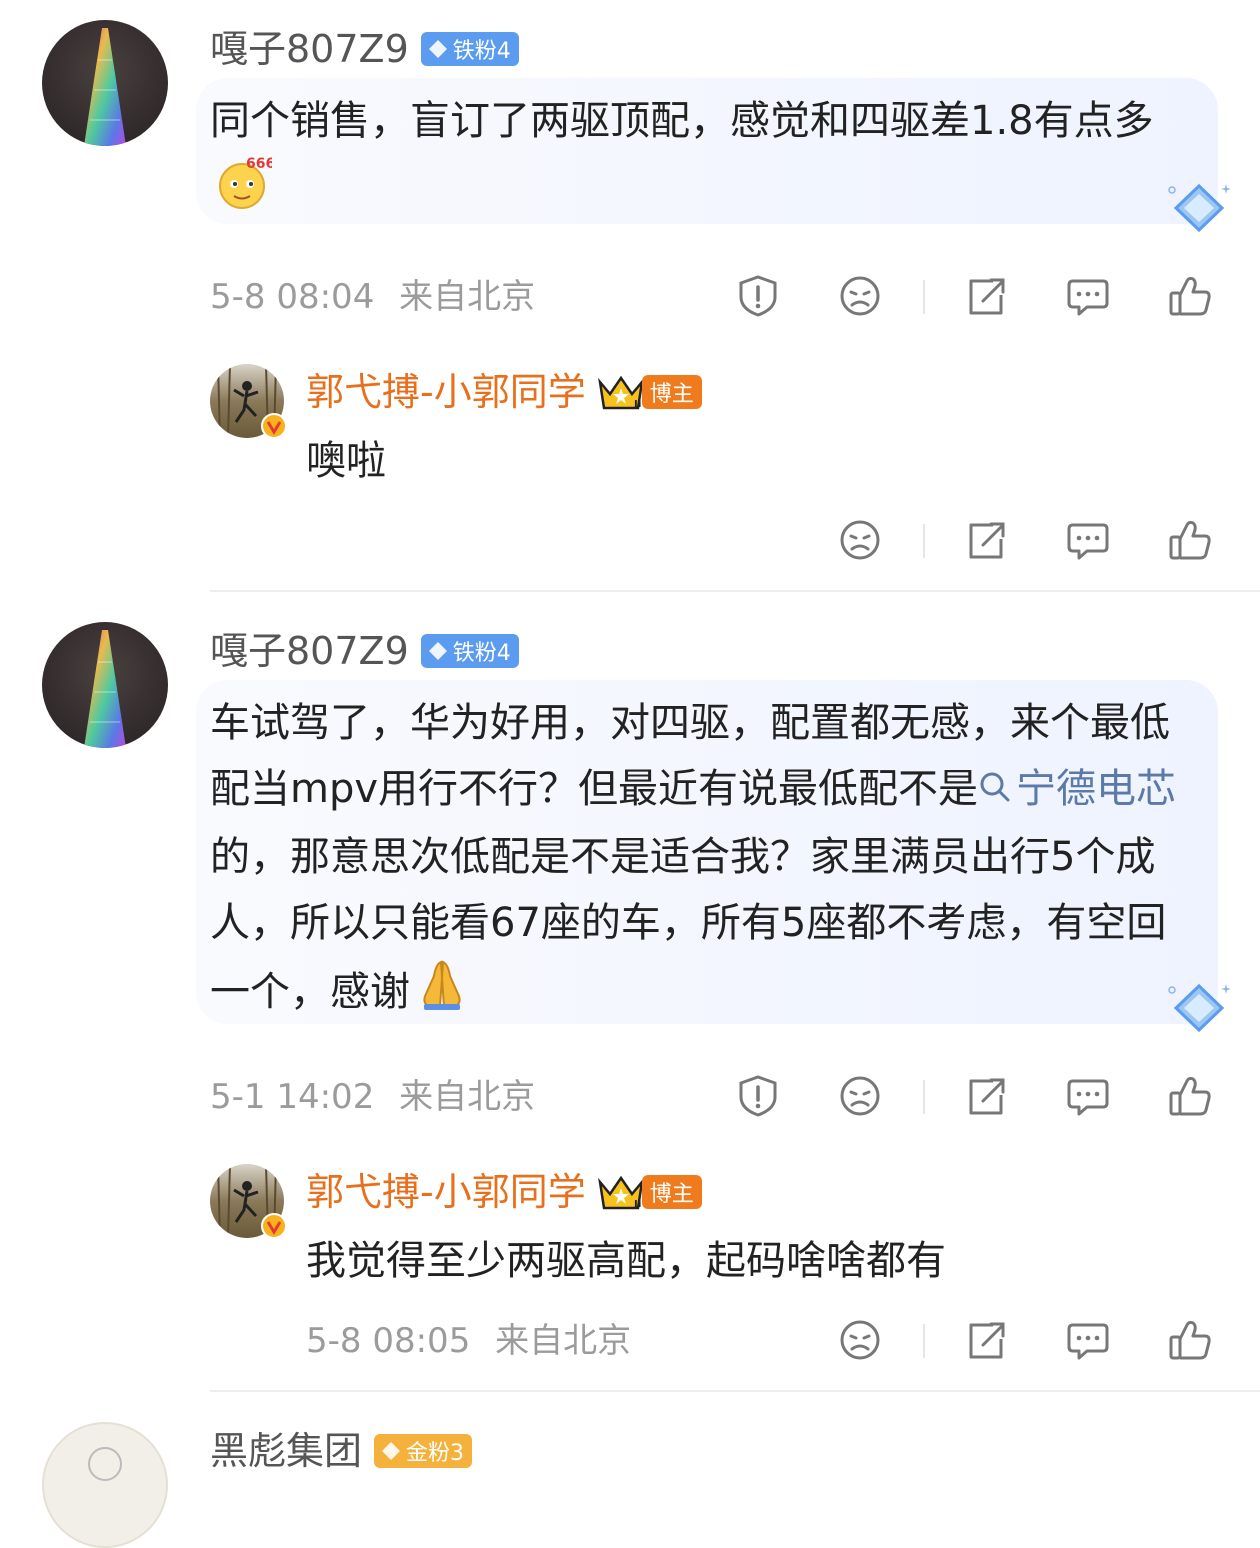  Describe the element at coordinates (995, 791) in the screenshot. I see `search-icon` at that location.